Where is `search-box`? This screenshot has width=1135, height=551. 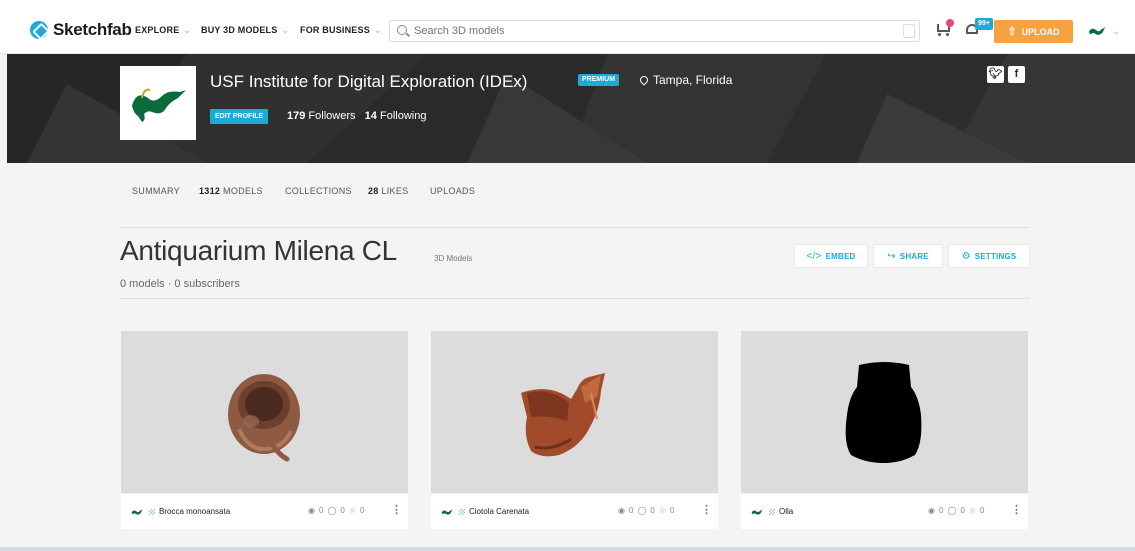 search-box is located at coordinates (654, 31).